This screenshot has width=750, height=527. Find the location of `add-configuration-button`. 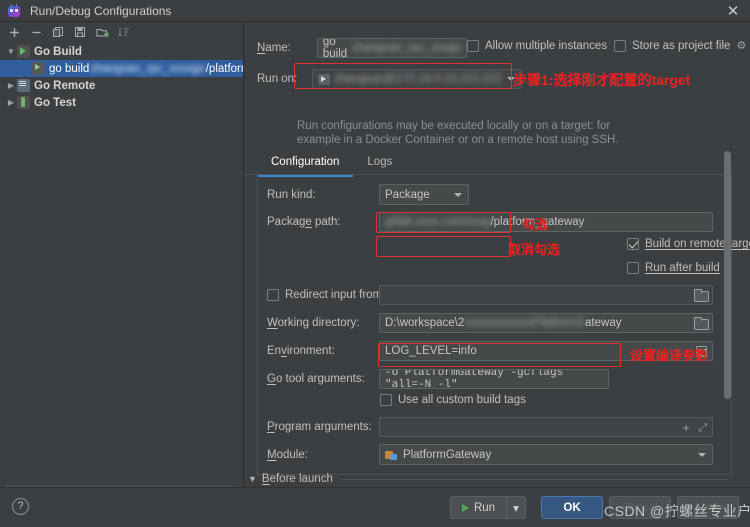

add-configuration-button is located at coordinates (14, 32).